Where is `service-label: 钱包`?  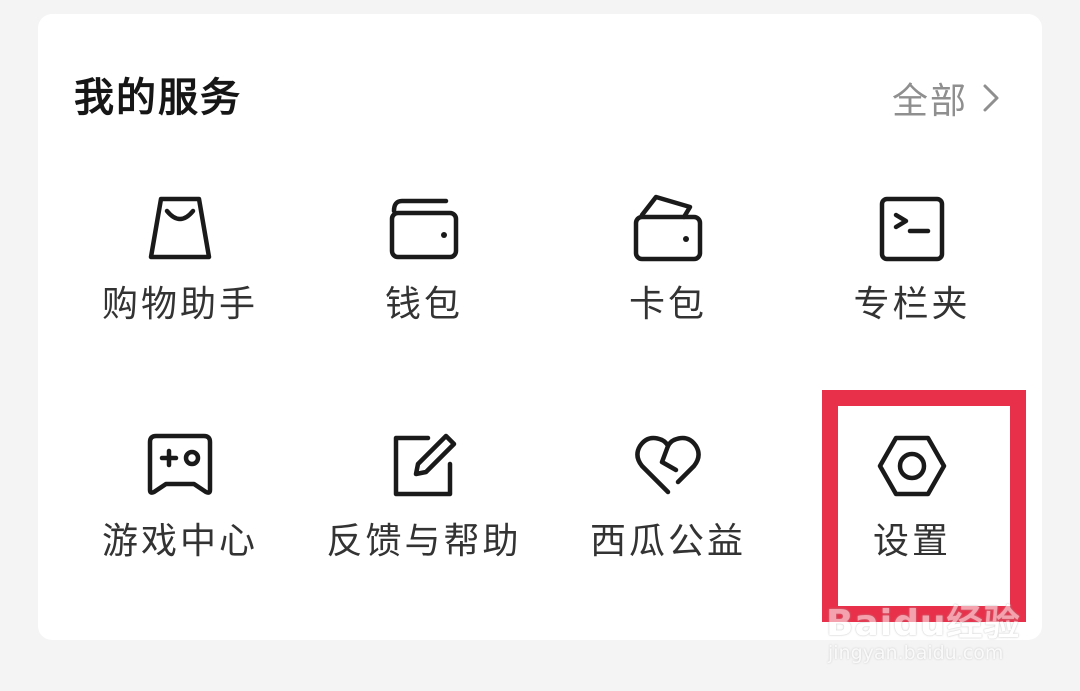
service-label: 钱包 is located at coordinates (423, 304).